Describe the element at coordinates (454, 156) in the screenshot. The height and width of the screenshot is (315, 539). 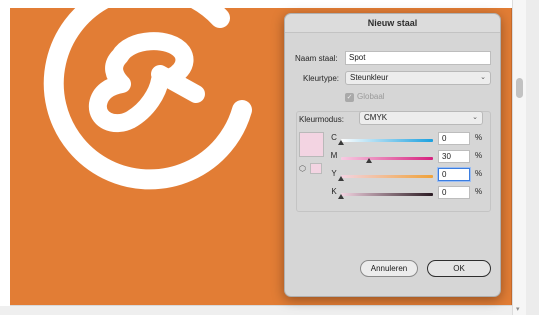
I see `magenta-value-input: 30` at that location.